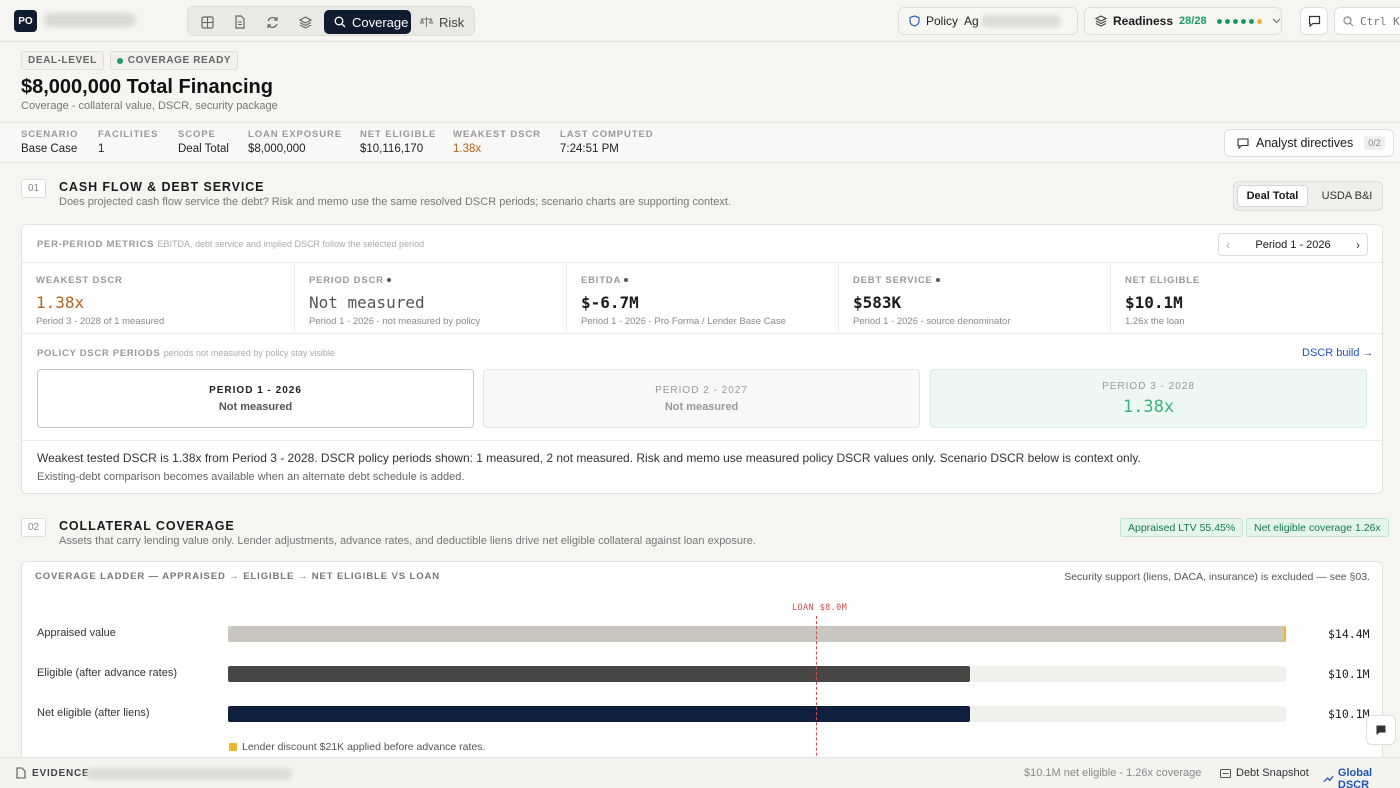 Image resolution: width=1400 pixels, height=788 pixels. Describe the element at coordinates (914, 21) in the screenshot. I see `shield-icon` at that location.